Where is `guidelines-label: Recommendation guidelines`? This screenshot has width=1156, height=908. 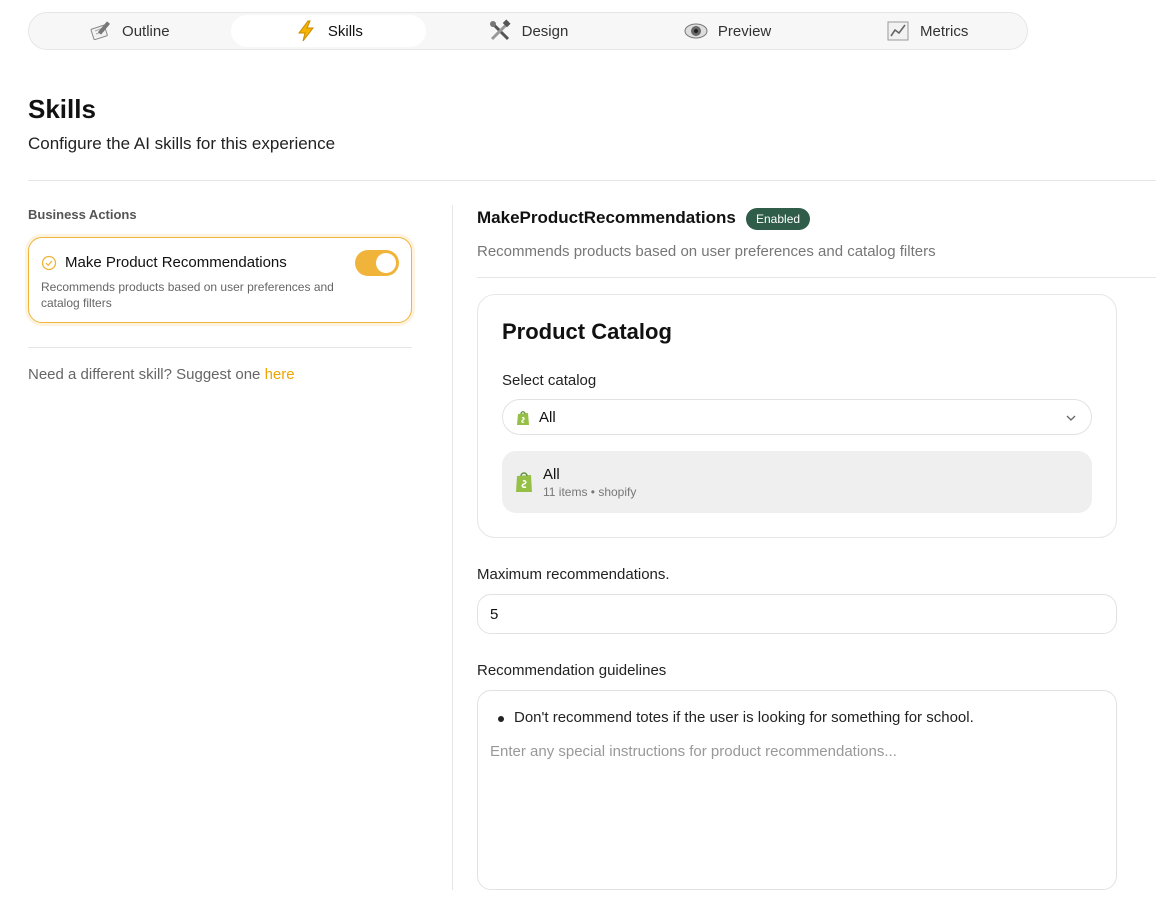
guidelines-label: Recommendation guidelines is located at coordinates (572, 670).